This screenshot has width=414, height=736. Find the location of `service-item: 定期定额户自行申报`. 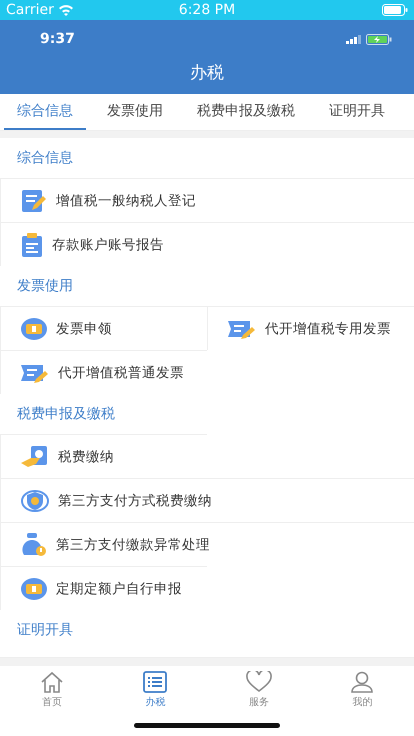

service-item: 定期定额户自行申报 is located at coordinates (103, 588).